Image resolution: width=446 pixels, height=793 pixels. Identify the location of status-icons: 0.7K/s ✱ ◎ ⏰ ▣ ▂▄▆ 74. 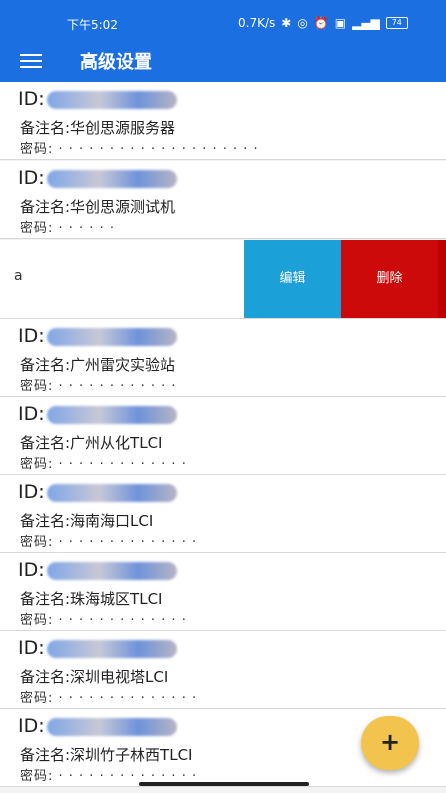
(323, 23).